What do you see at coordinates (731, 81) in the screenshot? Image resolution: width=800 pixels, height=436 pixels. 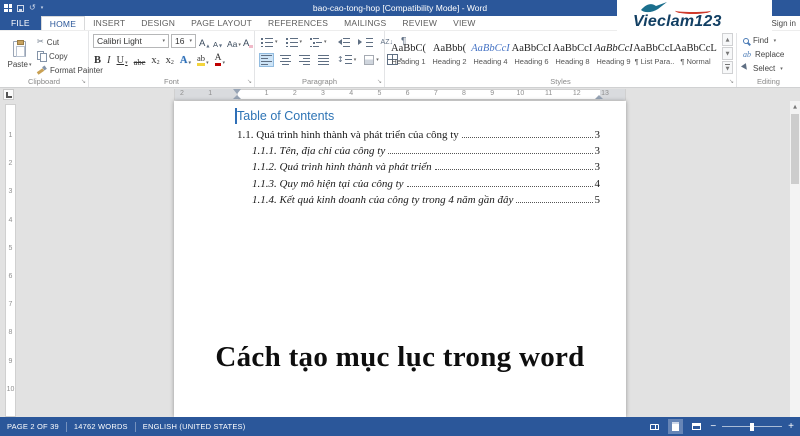 I see `styles-dialog-launcher-icon: ↘` at bounding box center [731, 81].